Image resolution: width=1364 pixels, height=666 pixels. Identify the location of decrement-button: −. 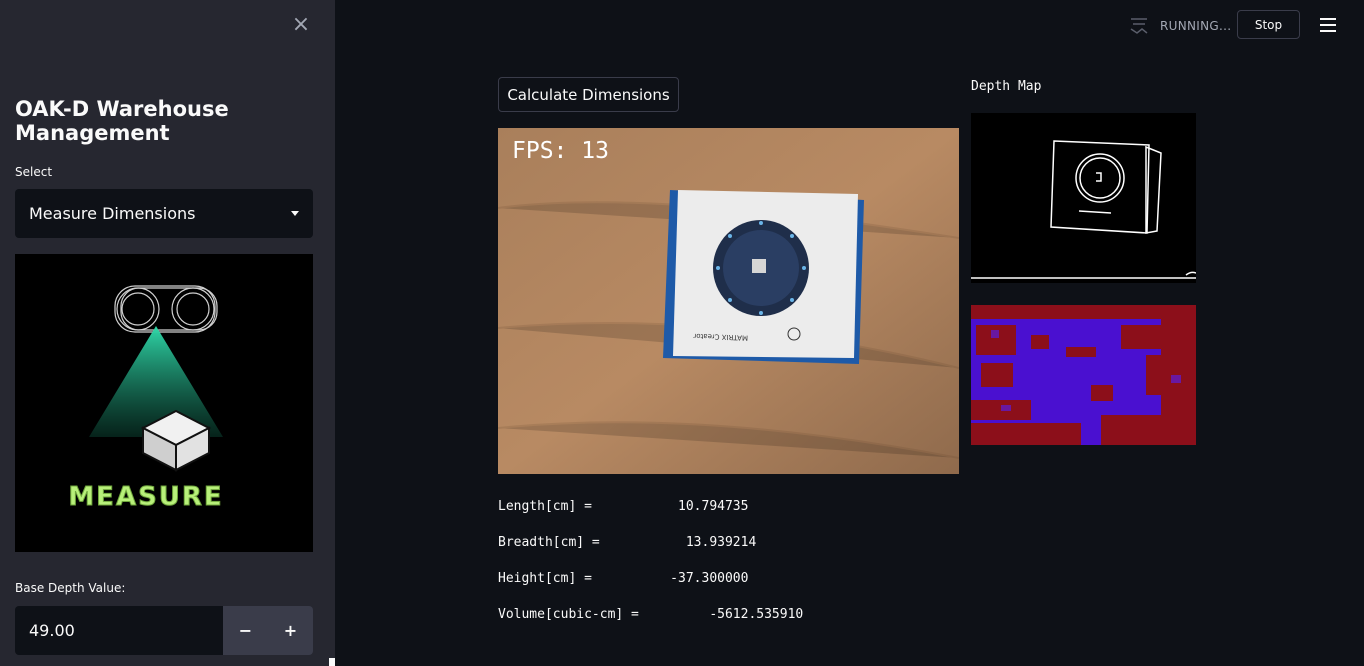
(245, 630).